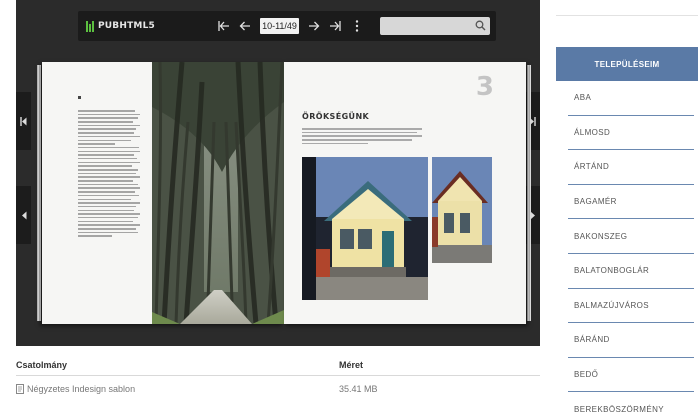 The image size is (698, 417). What do you see at coordinates (462, 210) in the screenshot?
I see `house-photo-side` at bounding box center [462, 210].